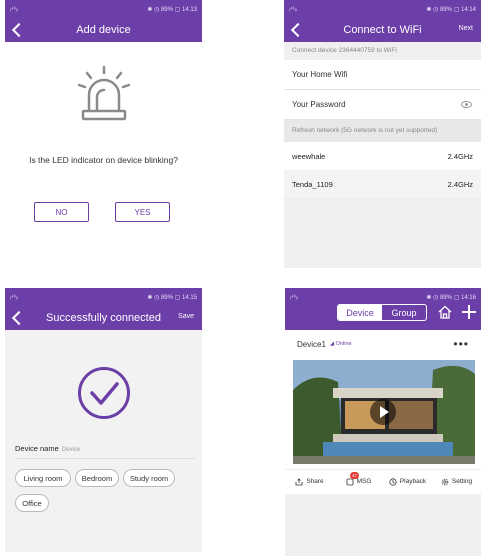  What do you see at coordinates (404, 312) in the screenshot?
I see `tab-group: Group` at bounding box center [404, 312].